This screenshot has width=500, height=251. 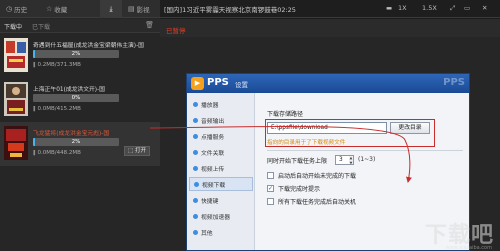 I want to click on item-title: 上海正午01(成龙洪文开)-国, so click(x=69, y=90).